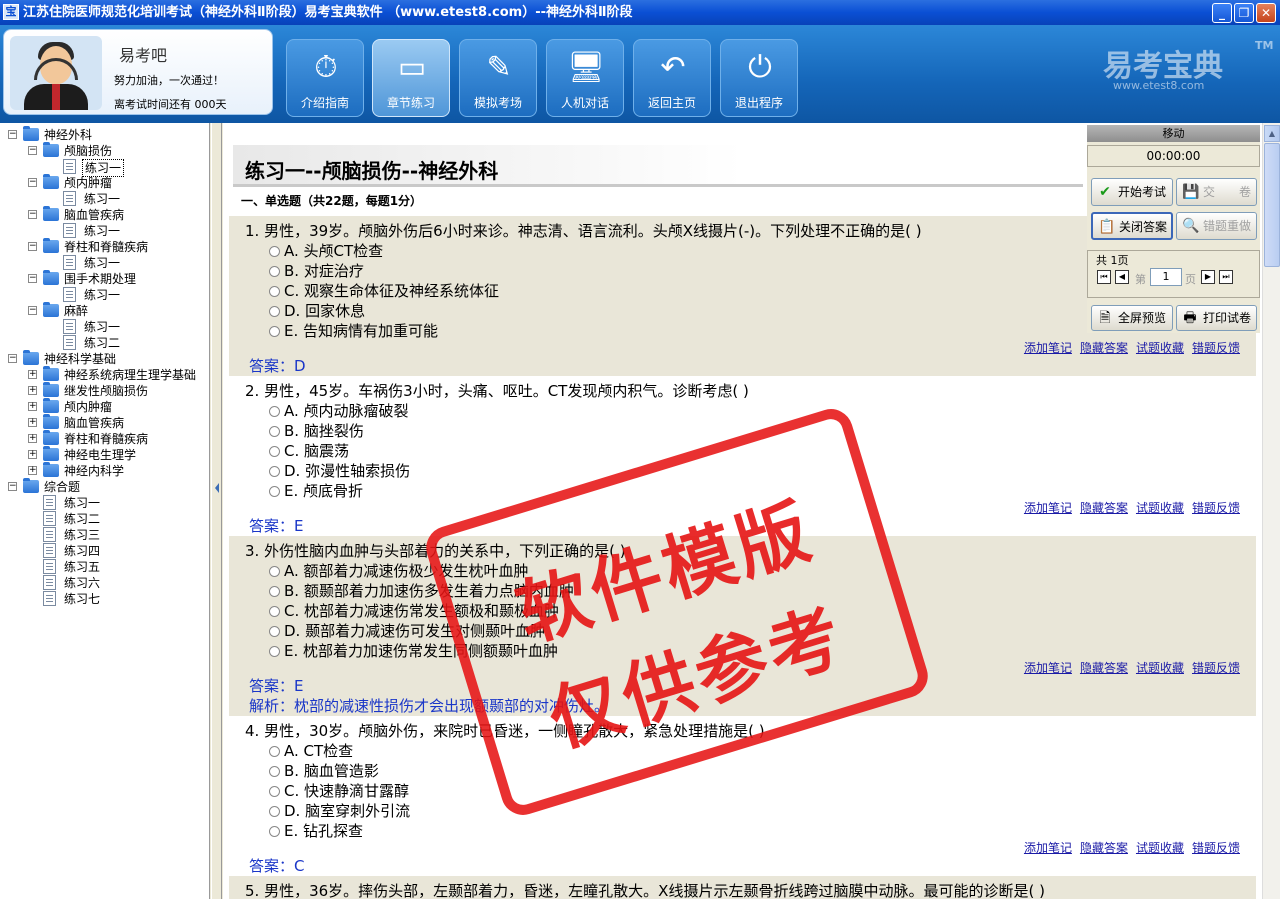 The width and height of the screenshot is (1280, 899). What do you see at coordinates (324, 770) in the screenshot?
I see `answer-option: B. 脑血管造影` at bounding box center [324, 770].